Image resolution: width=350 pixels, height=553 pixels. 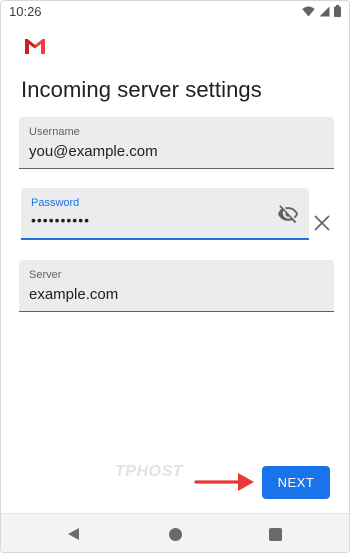 I want to click on visibility-off-icon, so click(x=288, y=214).